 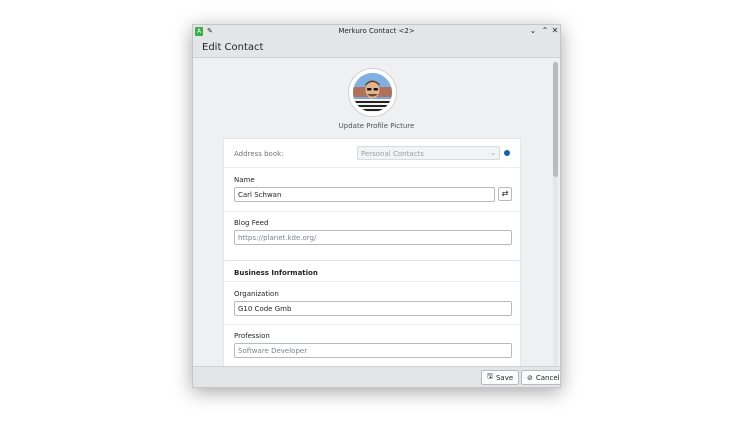 What do you see at coordinates (233, 47) in the screenshot?
I see `page-title: Edit Contact` at bounding box center [233, 47].